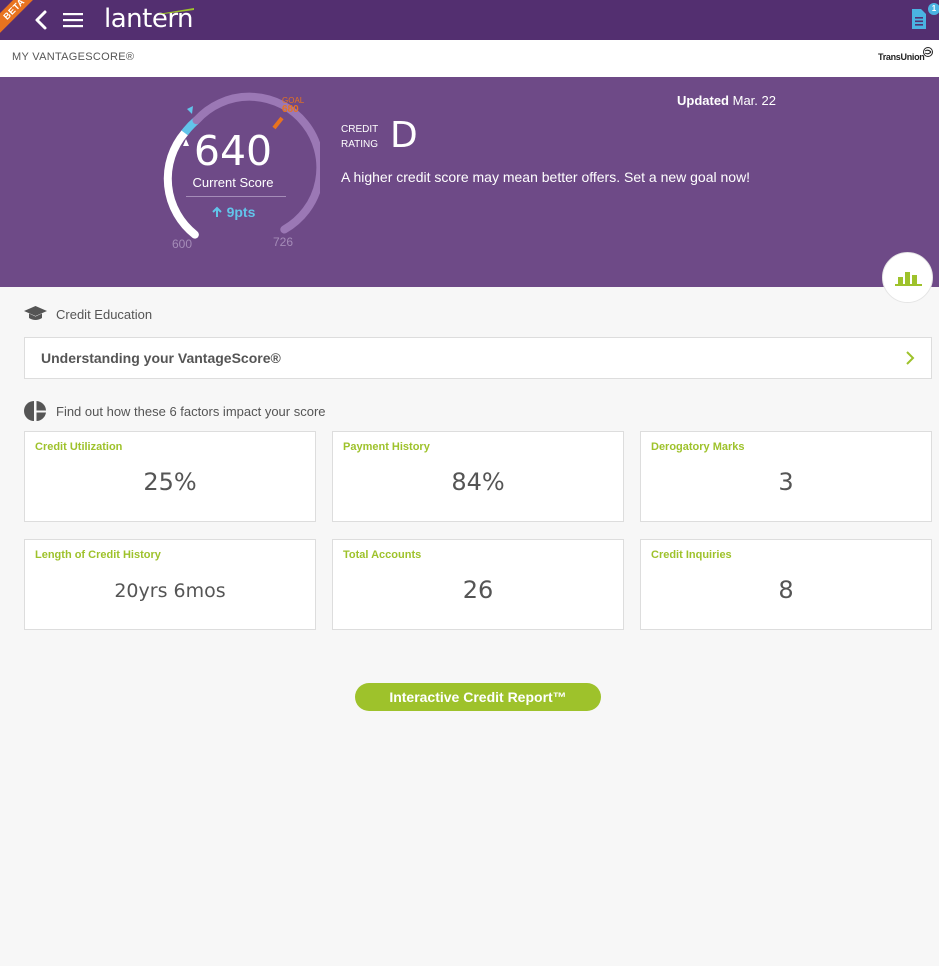 The image size is (939, 966). I want to click on sub-header: MY VANTAGESCORE® TransUnion, so click(469, 58).